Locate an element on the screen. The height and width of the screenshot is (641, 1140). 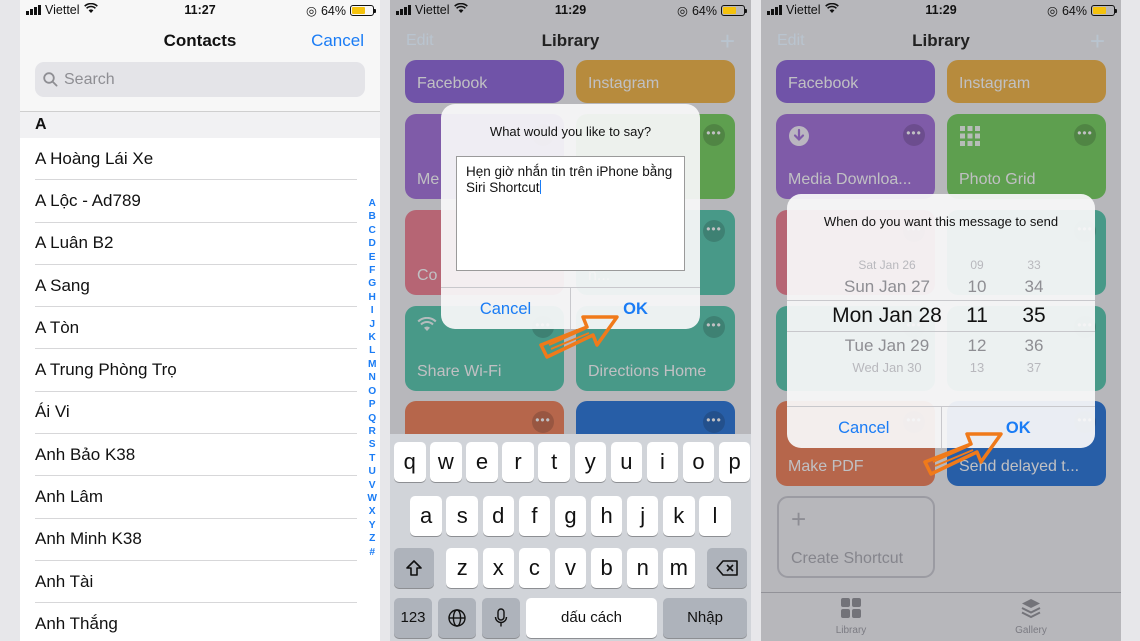
key-j: j is located at coordinates (642, 516).